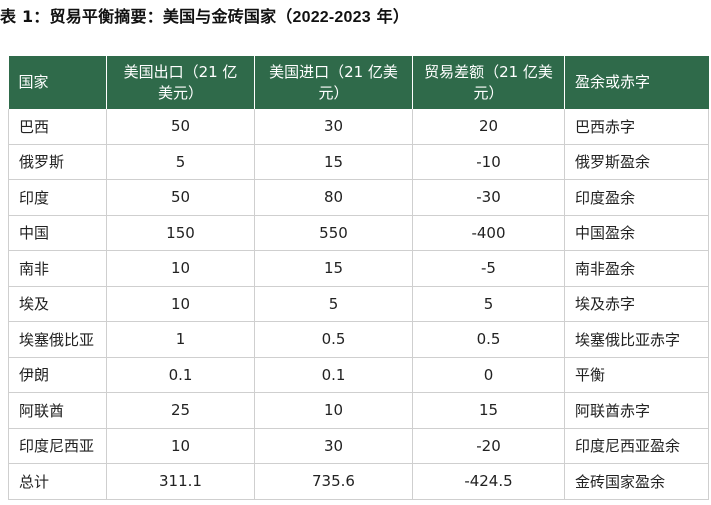 Image resolution: width=711 pixels, height=505 pixels. Describe the element at coordinates (636, 481) in the screenshot. I see `cell-total-surplus-or-deficit: 金砖国家盈余` at that location.